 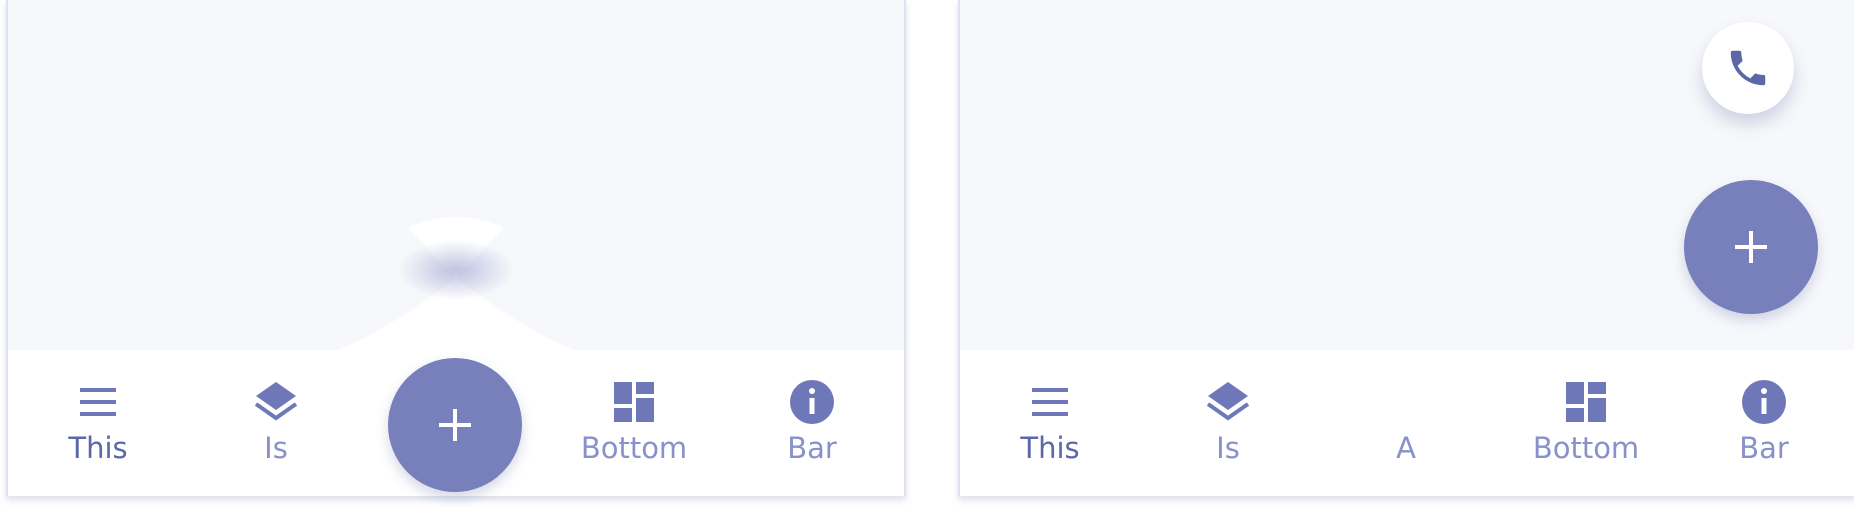 I want to click on nav-item-this: This, so click(x=1050, y=422).